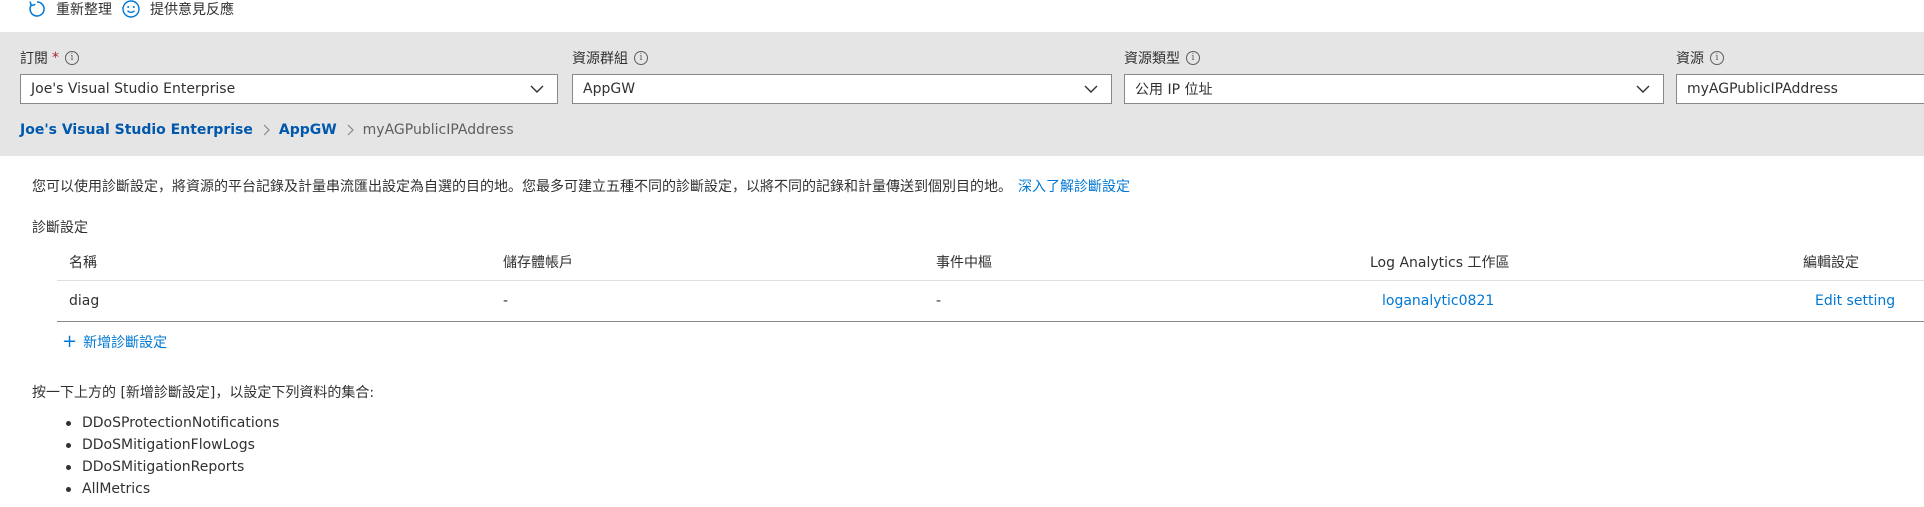  I want to click on list-item-label: DDoSMitigationFlowLogs, so click(168, 445).